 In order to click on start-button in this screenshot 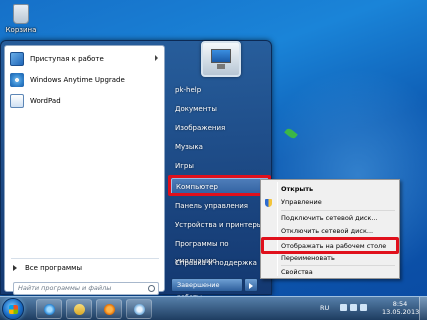, I will do `click(13, 309)`.